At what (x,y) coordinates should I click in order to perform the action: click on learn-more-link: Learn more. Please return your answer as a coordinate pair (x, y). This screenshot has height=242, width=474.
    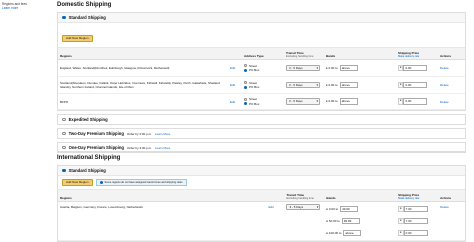
    Looking at the image, I should click on (28, 8).